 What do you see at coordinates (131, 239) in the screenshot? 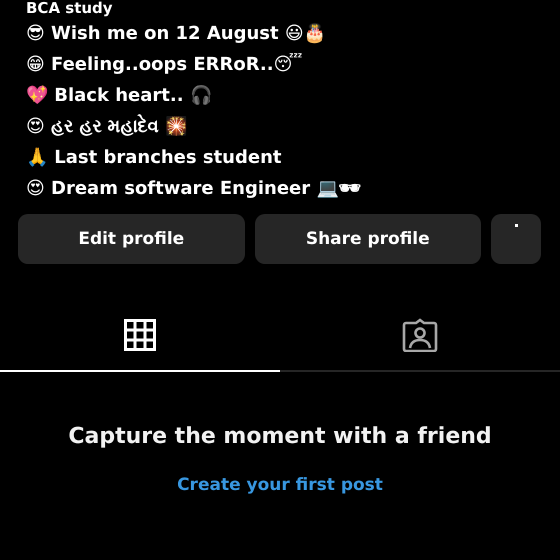
I see `profile-button: Edit profile` at bounding box center [131, 239].